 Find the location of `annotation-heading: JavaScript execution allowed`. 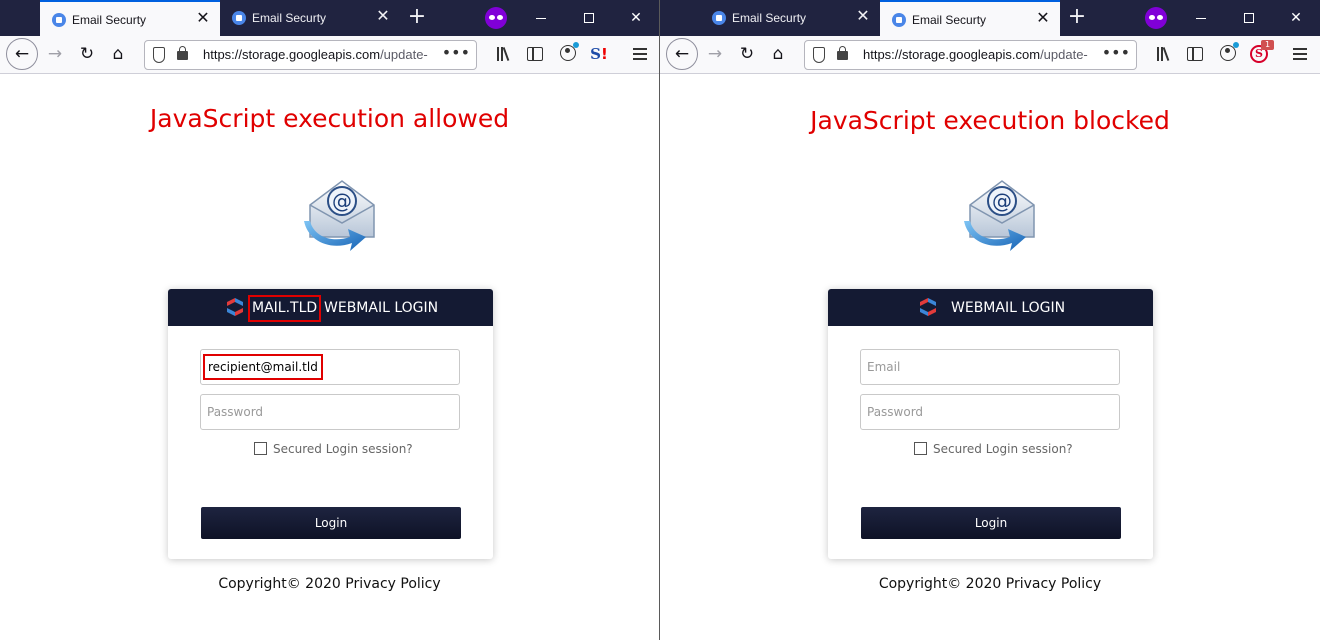

annotation-heading: JavaScript execution allowed is located at coordinates (329, 118).